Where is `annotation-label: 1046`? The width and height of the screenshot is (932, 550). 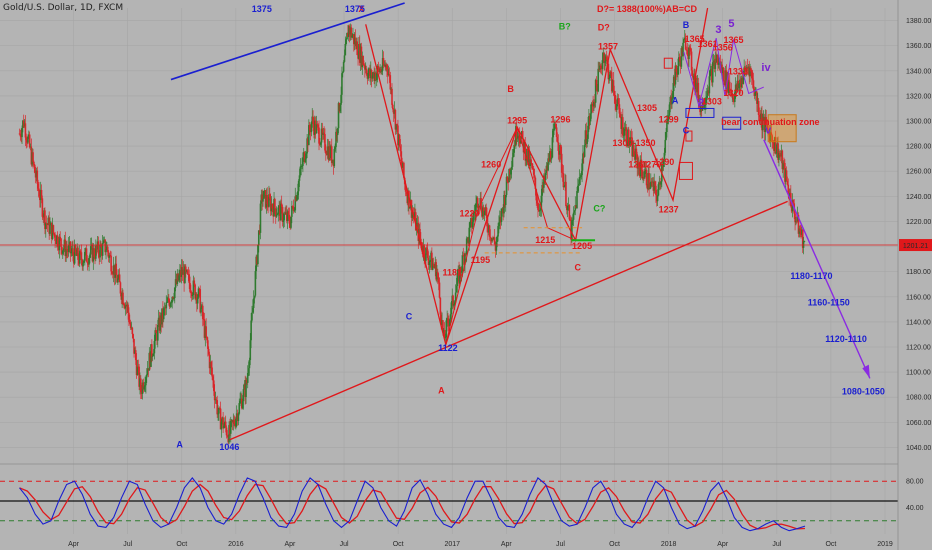 annotation-label: 1046 is located at coordinates (229, 447).